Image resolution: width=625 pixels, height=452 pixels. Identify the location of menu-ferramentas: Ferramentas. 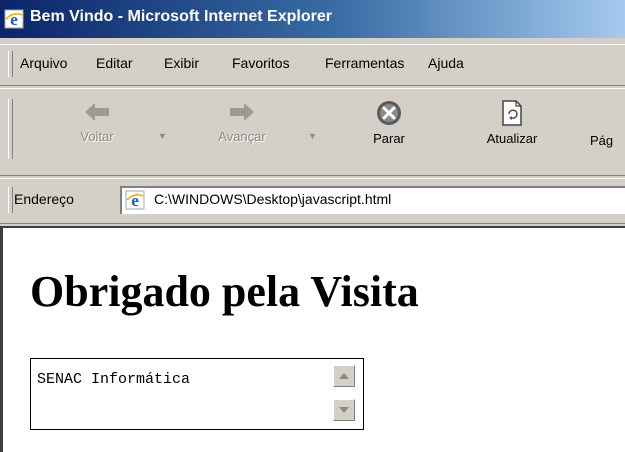
(364, 63).